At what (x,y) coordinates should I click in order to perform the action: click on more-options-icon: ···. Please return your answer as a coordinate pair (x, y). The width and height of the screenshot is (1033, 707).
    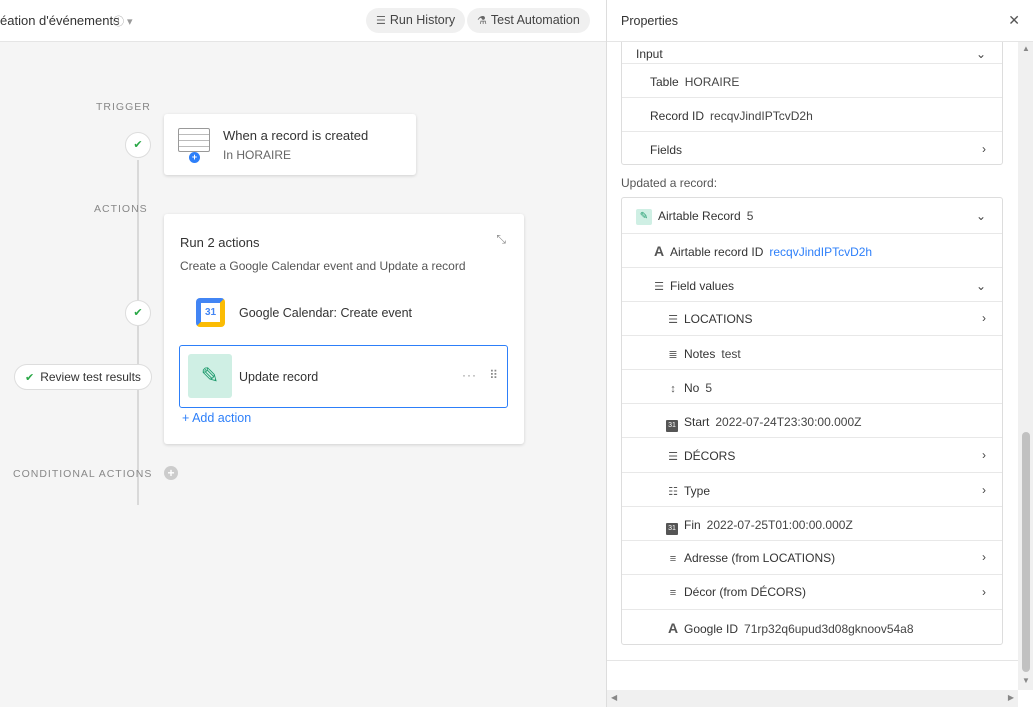
    Looking at the image, I should click on (469, 375).